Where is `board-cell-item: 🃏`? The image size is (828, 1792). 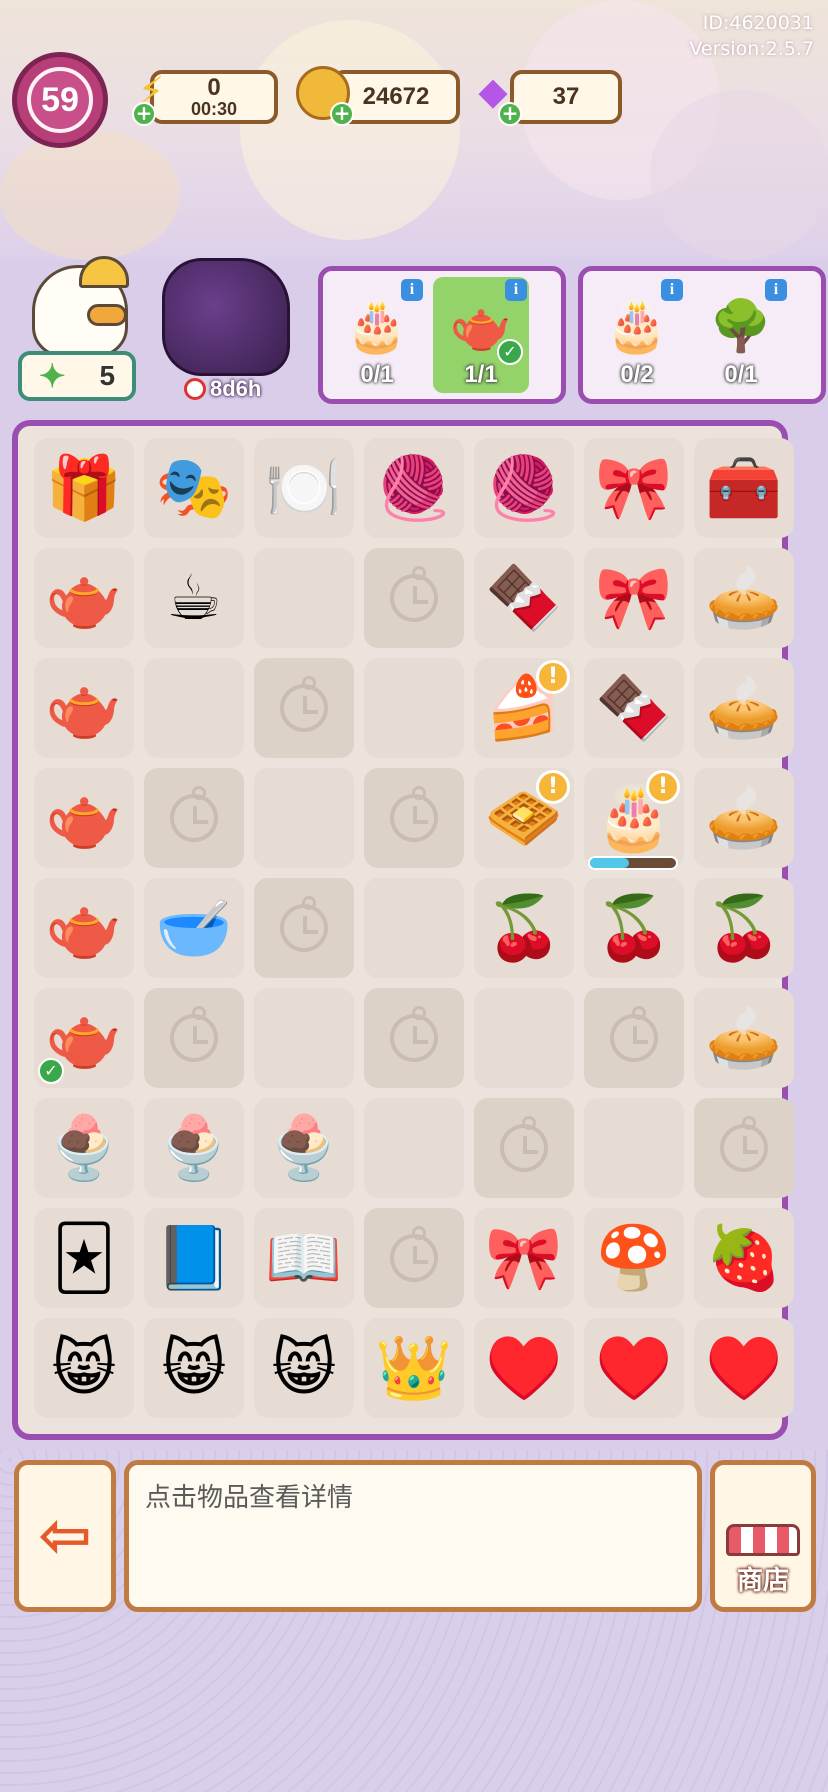
board-cell-item: 🃏 is located at coordinates (84, 1258).